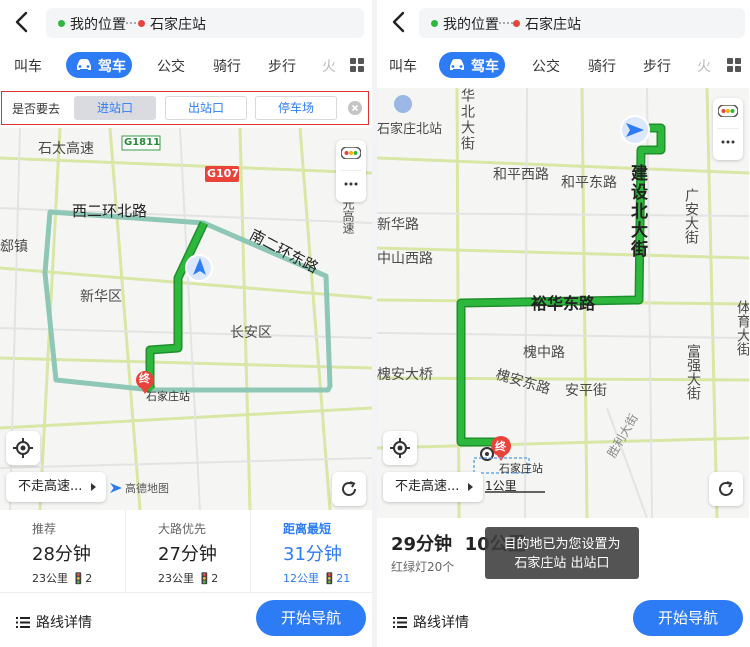  I want to click on route-option-shortest: 距离最短 31分钟 12公里 🚦21, so click(311, 551).